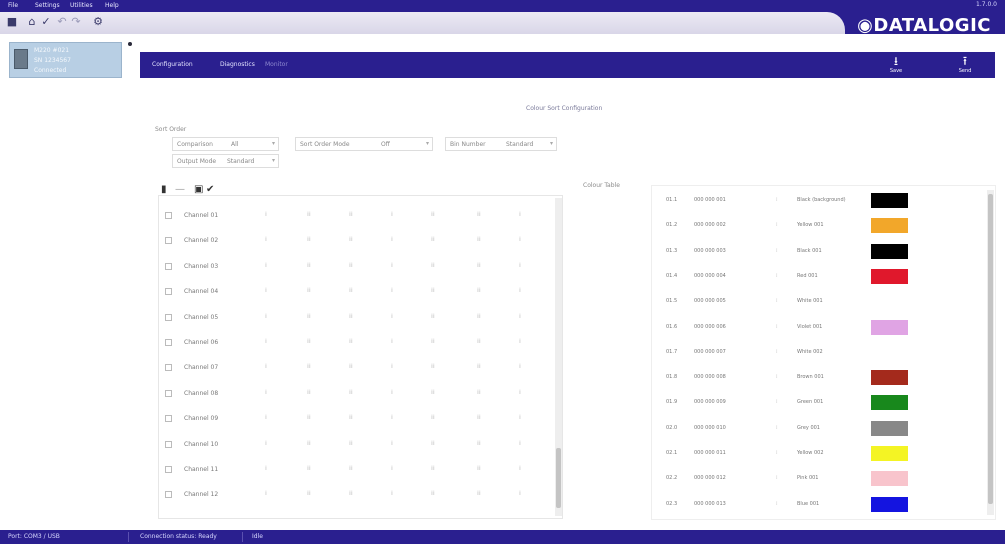  Describe the element at coordinates (965, 65) in the screenshot. I see `send-to-device-button: ⭱ Send` at that location.